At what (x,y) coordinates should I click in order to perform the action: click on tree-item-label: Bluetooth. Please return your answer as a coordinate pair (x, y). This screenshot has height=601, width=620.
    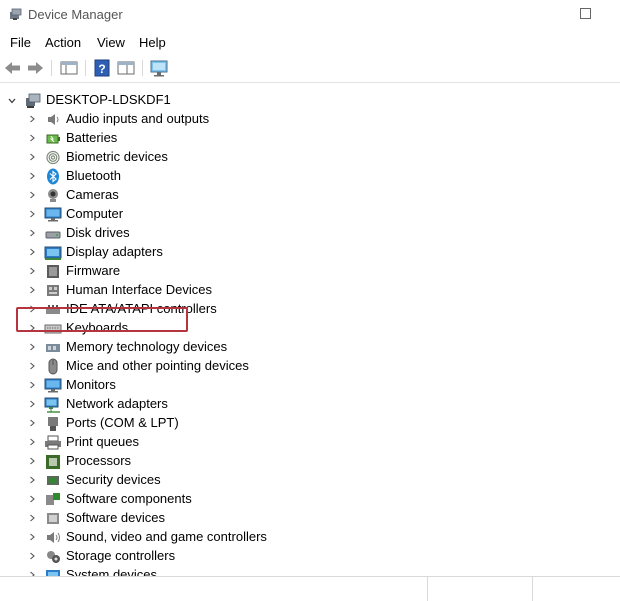
    Looking at the image, I should click on (93, 175).